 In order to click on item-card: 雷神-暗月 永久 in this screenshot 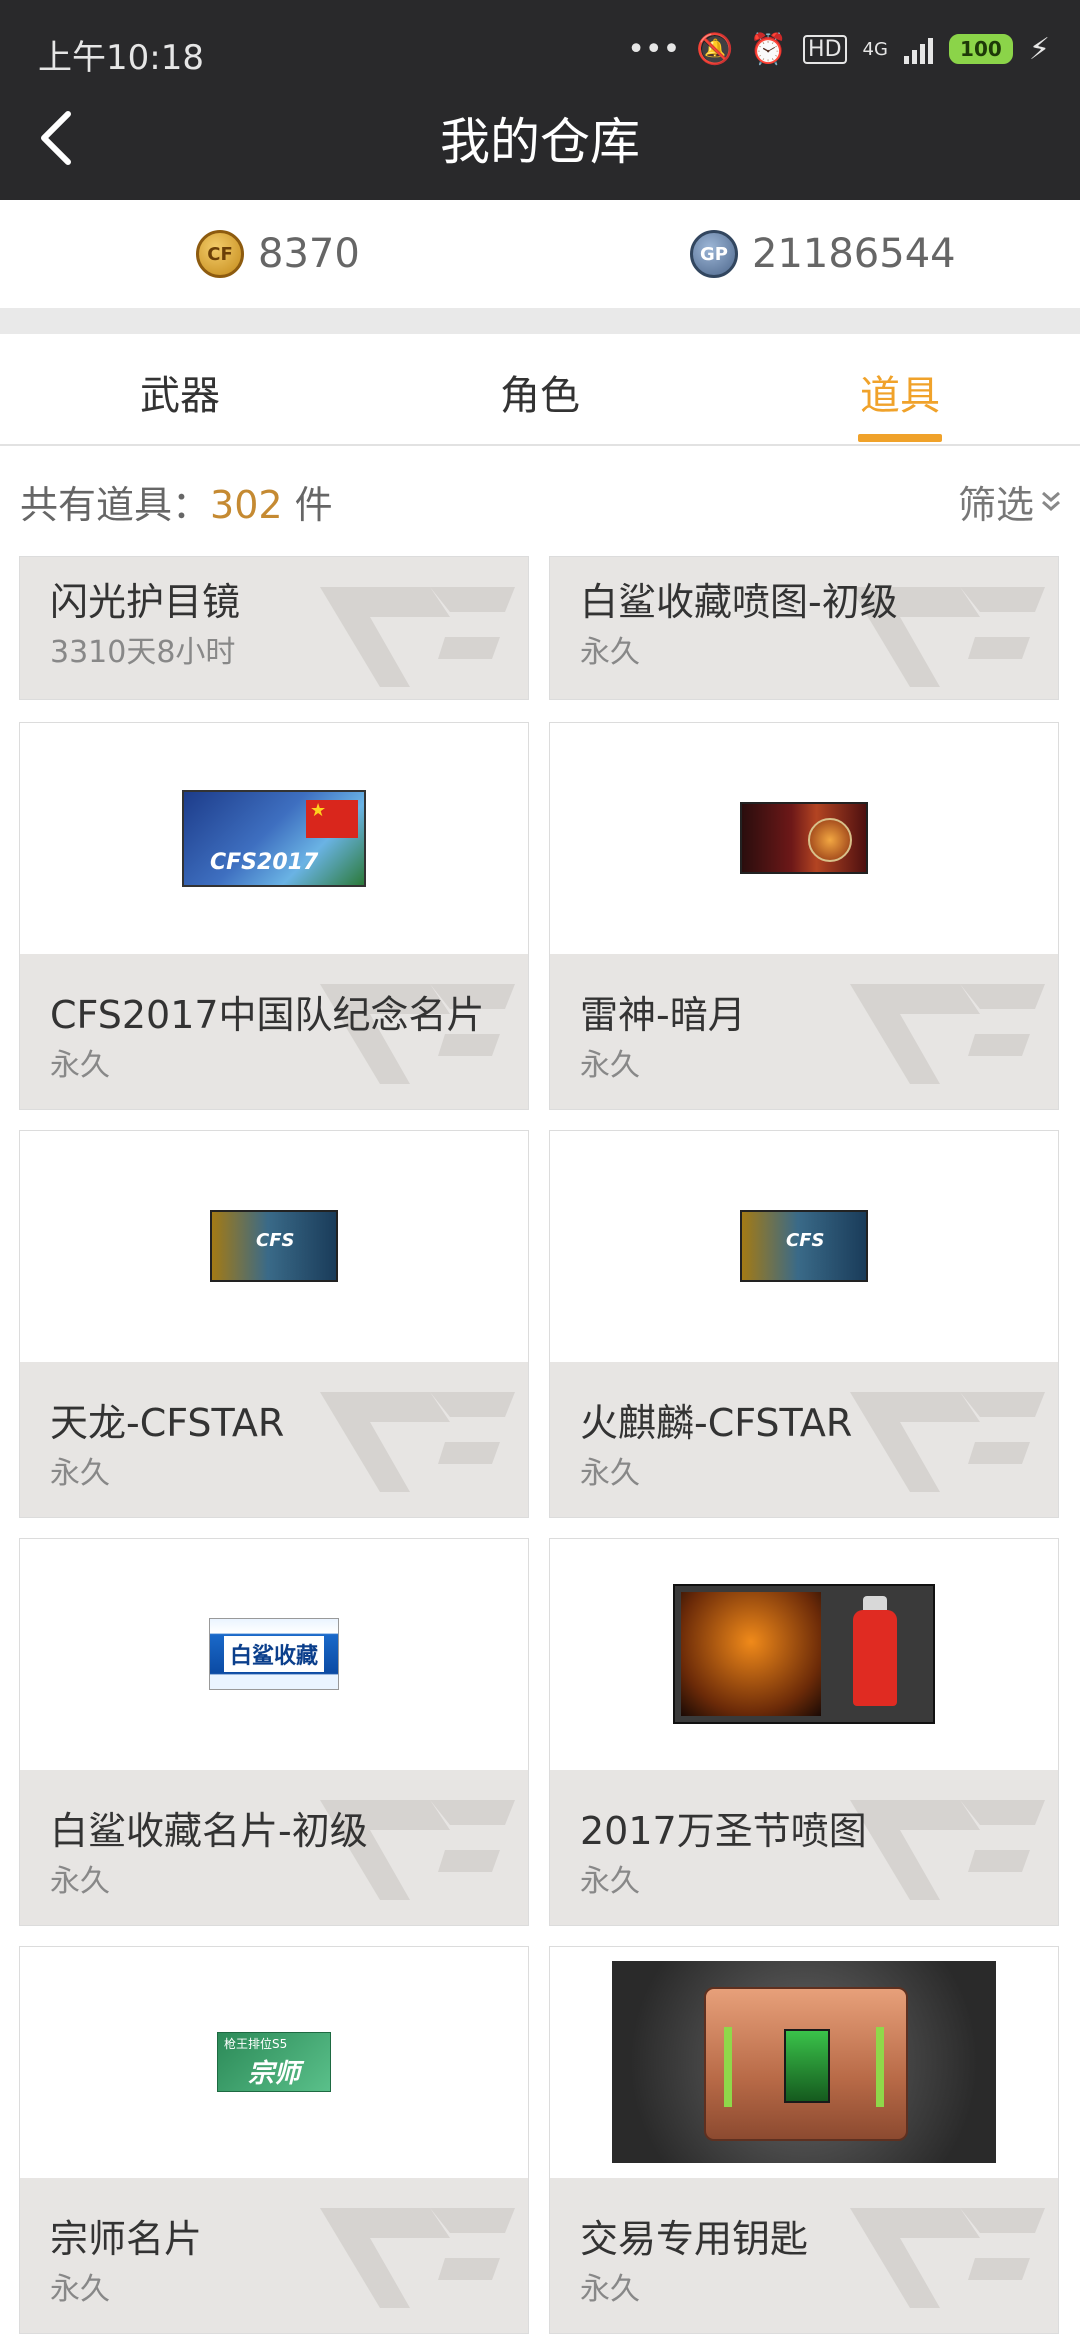, I will do `click(804, 916)`.